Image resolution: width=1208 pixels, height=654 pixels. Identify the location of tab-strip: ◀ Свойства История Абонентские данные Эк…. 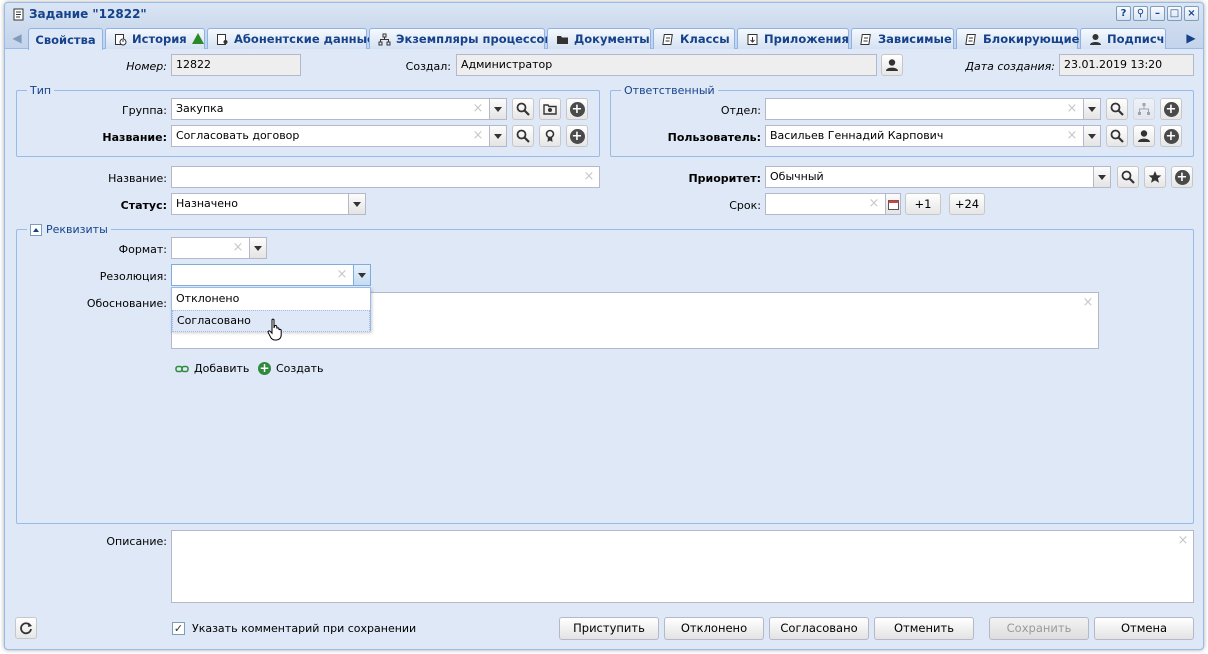
(604, 37).